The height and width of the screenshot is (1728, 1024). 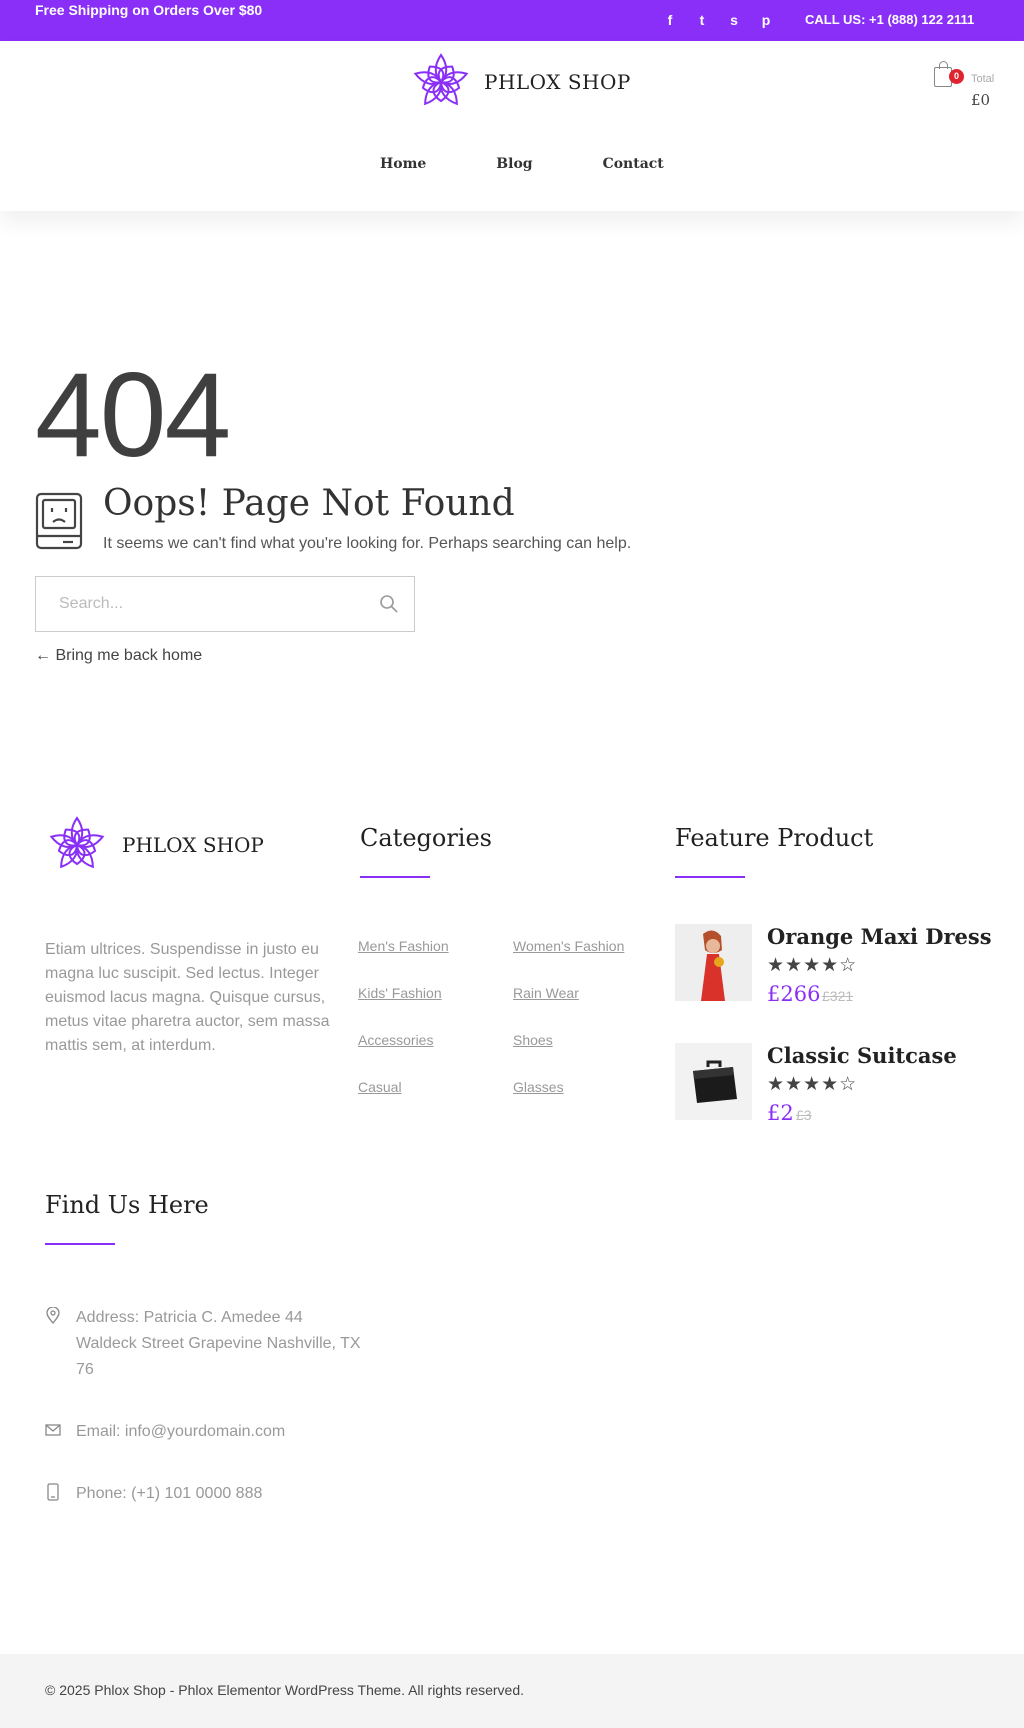 I want to click on nav-blog: Blog, so click(x=514, y=164).